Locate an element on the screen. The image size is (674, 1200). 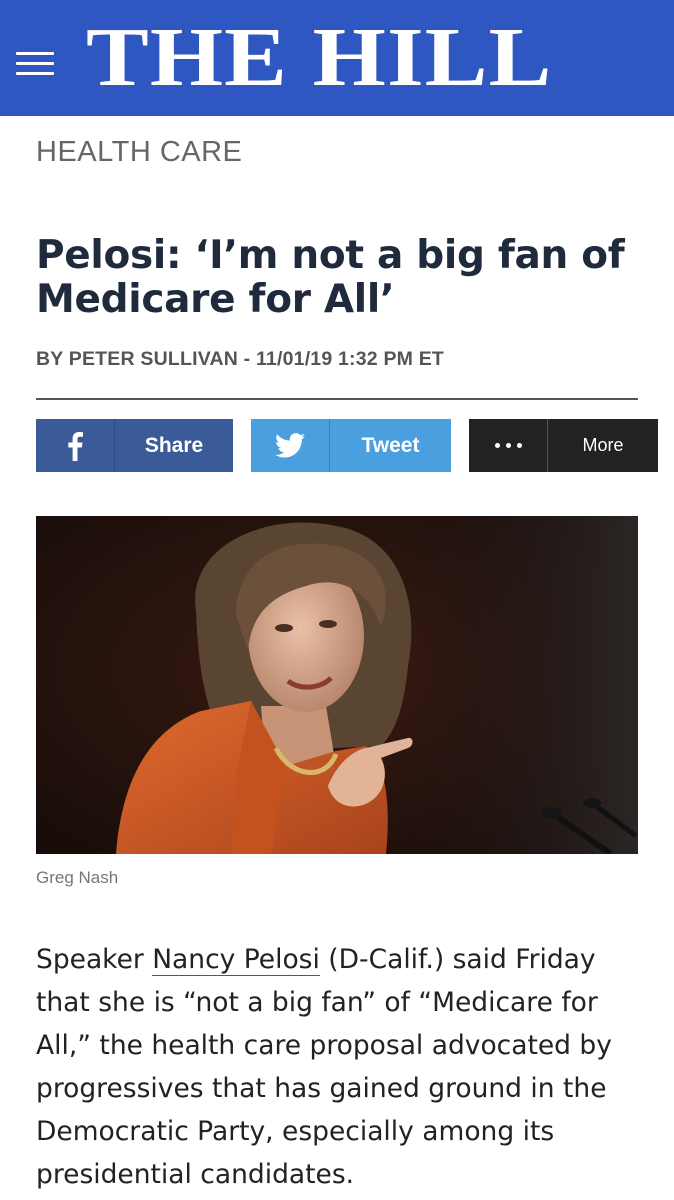
body-text-pre: Speaker is located at coordinates (94, 959).